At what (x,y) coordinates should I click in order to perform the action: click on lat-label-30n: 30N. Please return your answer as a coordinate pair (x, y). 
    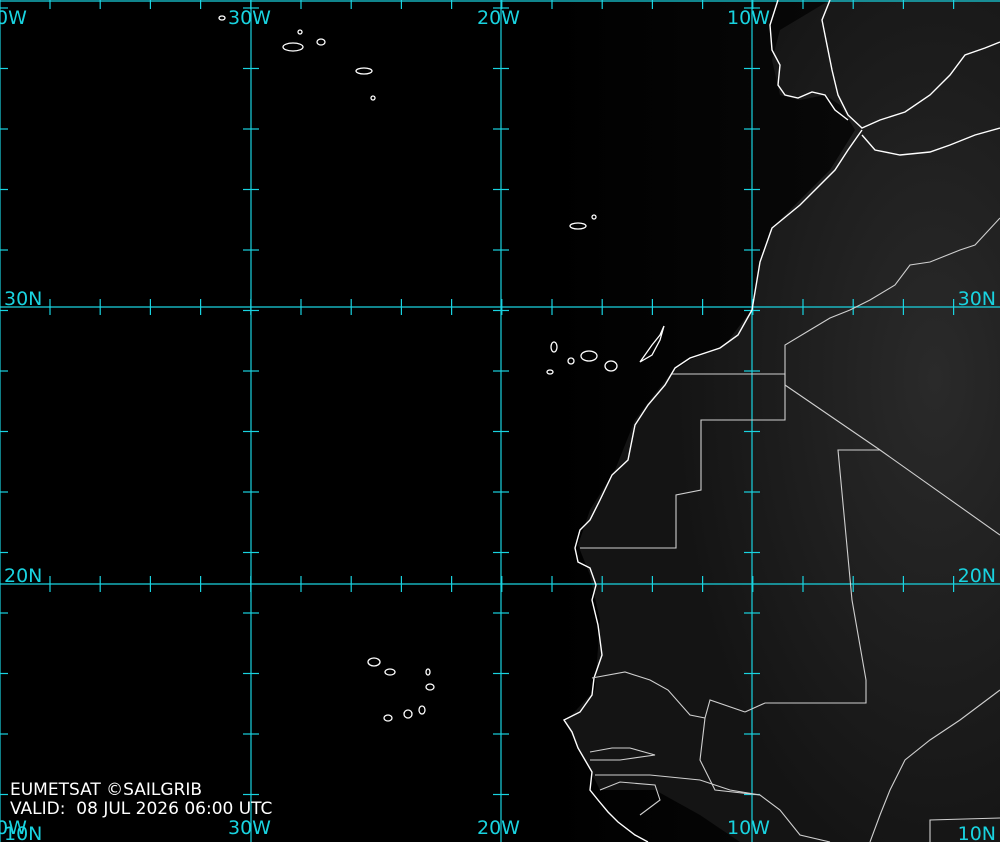
    Looking at the image, I should click on (23, 299).